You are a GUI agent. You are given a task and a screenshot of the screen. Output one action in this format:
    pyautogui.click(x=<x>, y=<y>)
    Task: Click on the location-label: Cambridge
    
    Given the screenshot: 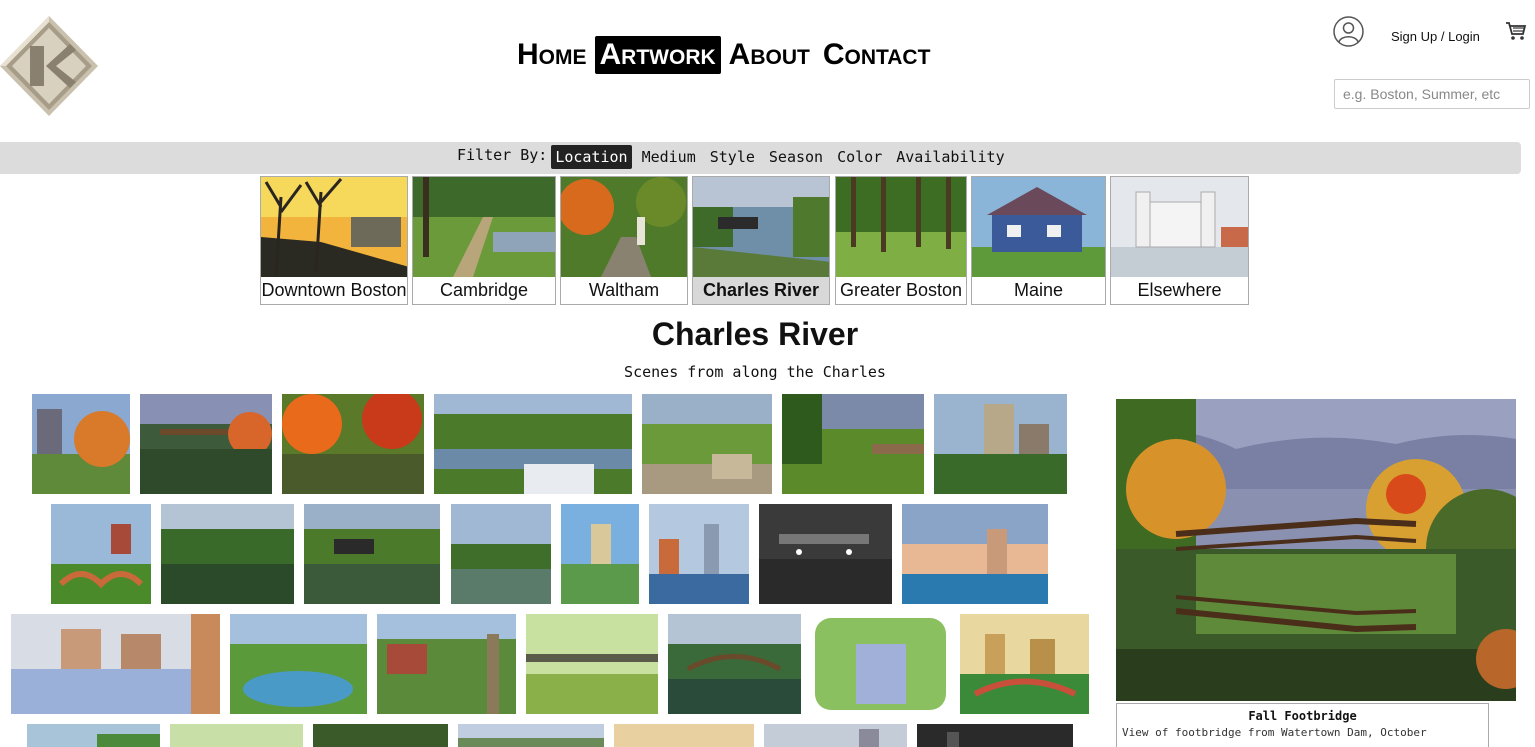 What is the action you would take?
    pyautogui.click(x=484, y=290)
    